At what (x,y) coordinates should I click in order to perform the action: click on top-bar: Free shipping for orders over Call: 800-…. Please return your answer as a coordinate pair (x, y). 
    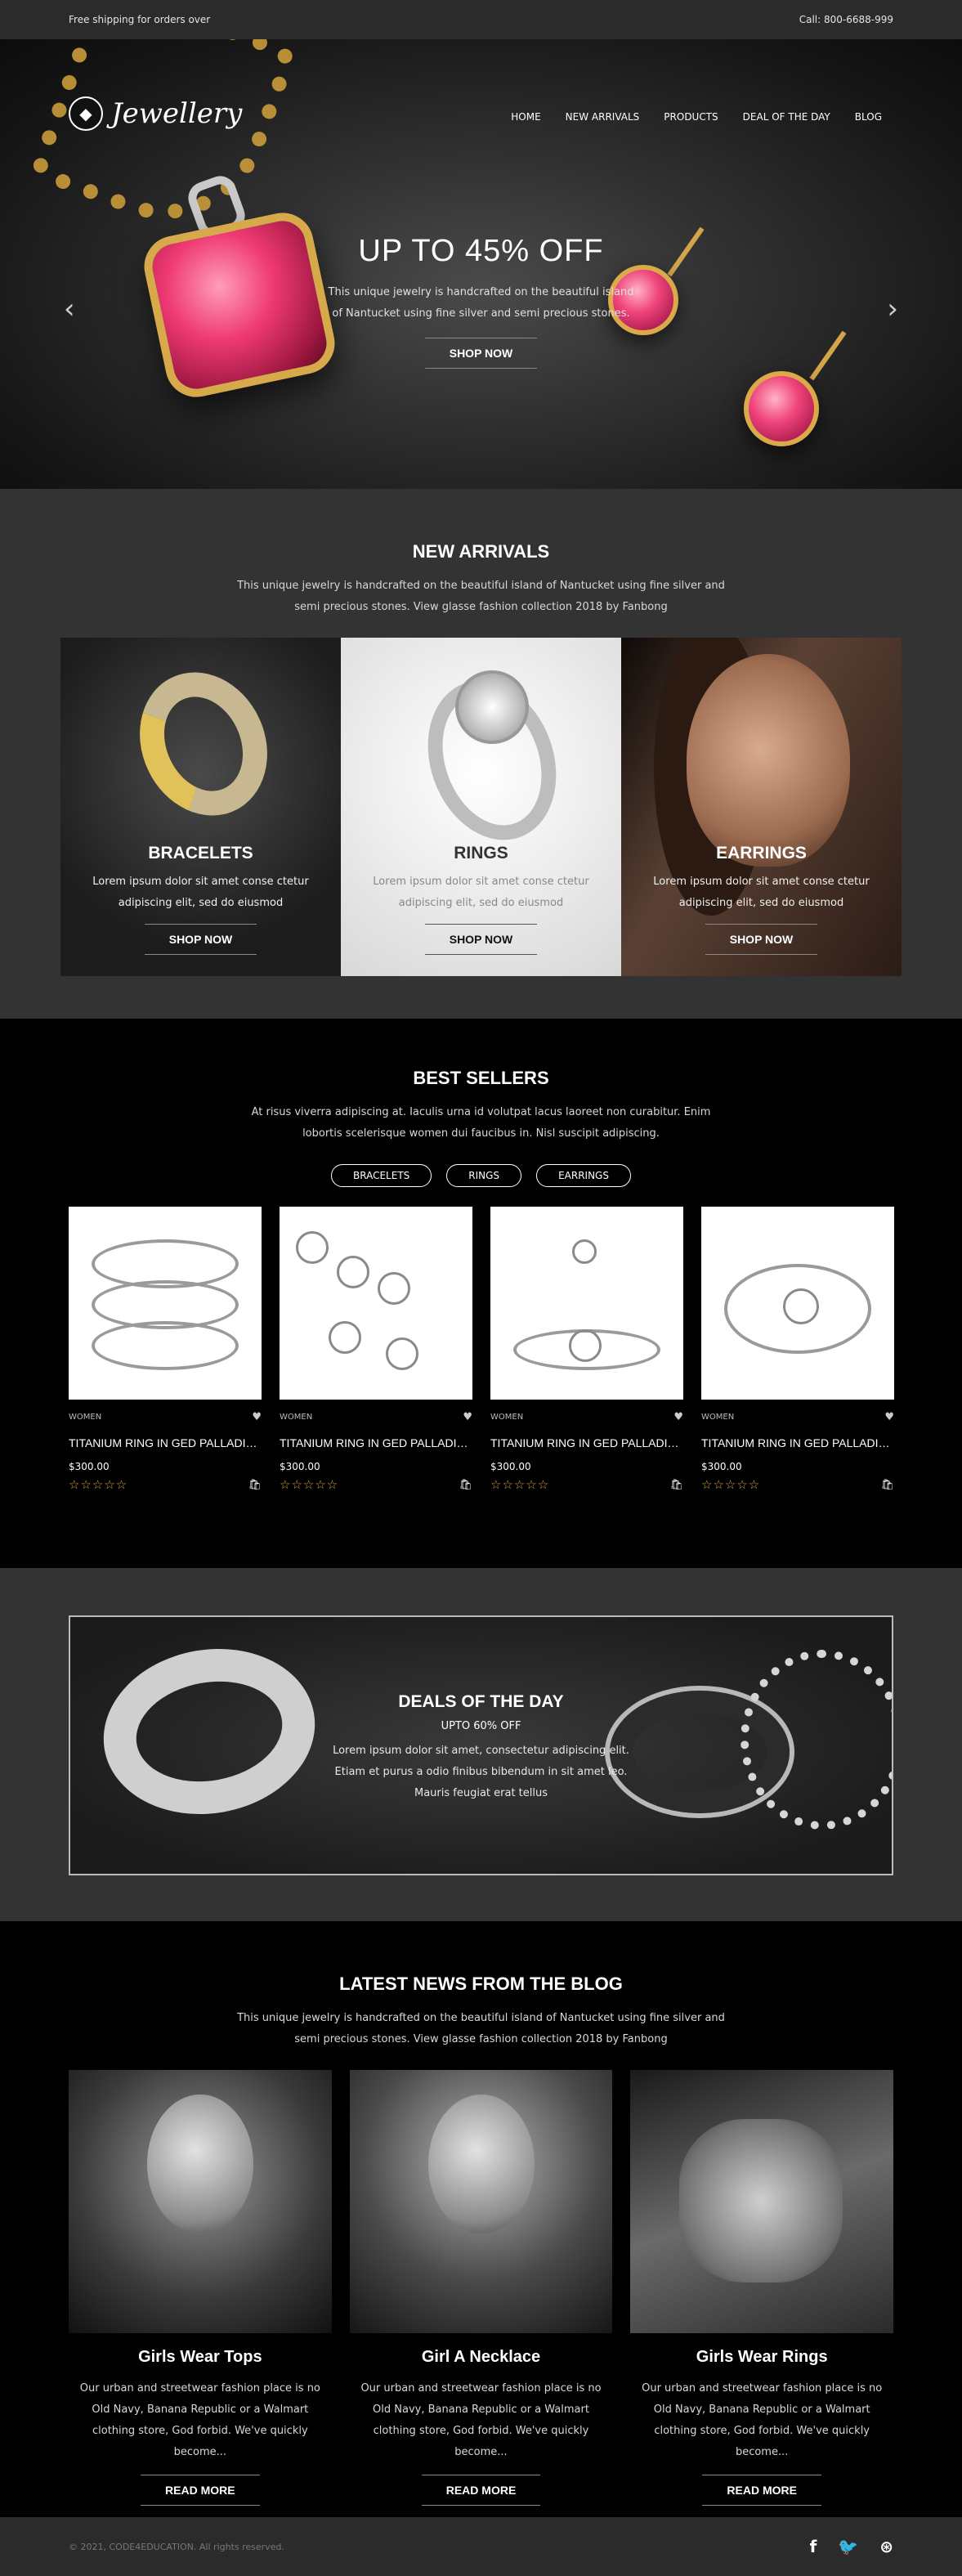
    Looking at the image, I should click on (481, 19).